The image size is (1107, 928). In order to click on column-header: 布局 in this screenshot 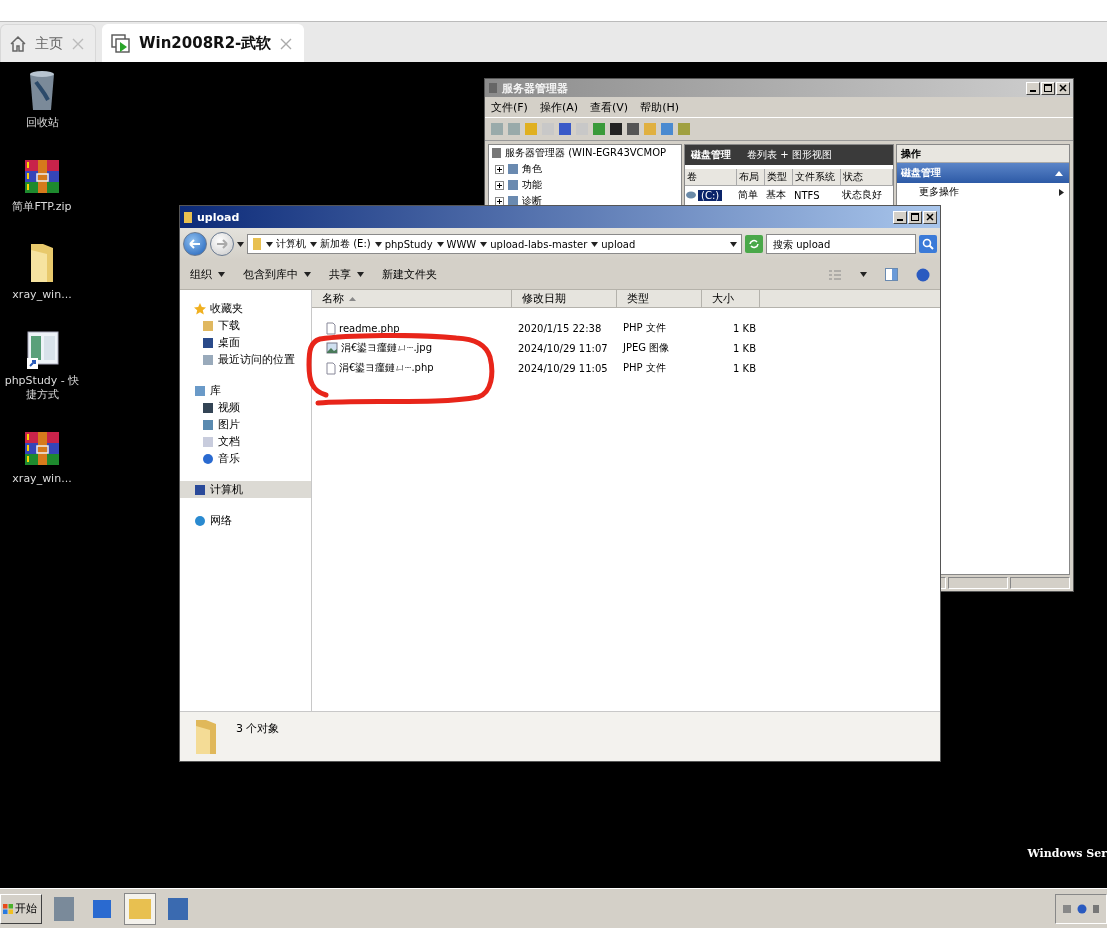, I will do `click(751, 177)`.